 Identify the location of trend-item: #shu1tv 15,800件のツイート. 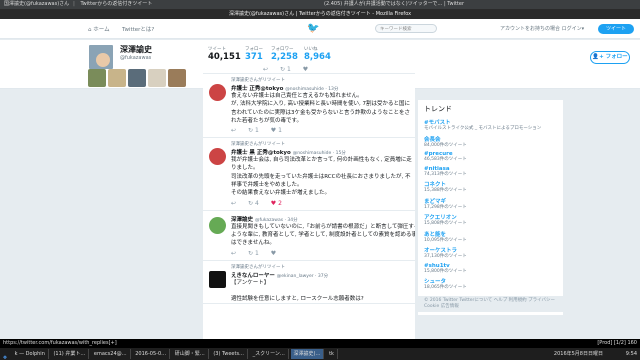
(490, 269).